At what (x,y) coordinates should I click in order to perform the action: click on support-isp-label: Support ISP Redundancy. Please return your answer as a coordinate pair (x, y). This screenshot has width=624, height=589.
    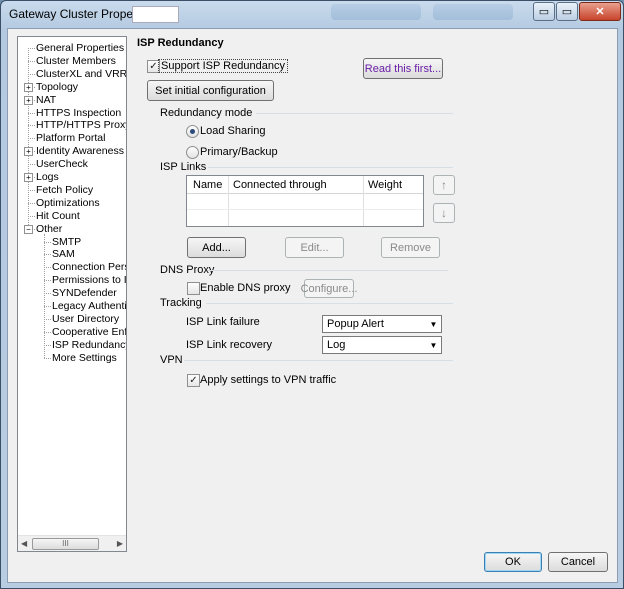
    Looking at the image, I should click on (223, 66).